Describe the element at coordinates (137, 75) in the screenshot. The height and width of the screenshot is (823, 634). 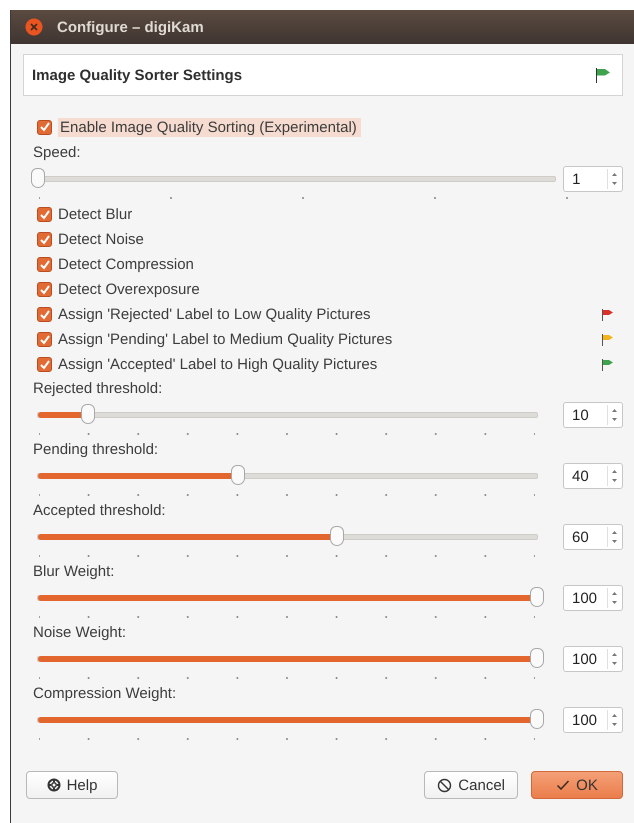
I see `settings-title: Image Quality Sorter Settings` at that location.